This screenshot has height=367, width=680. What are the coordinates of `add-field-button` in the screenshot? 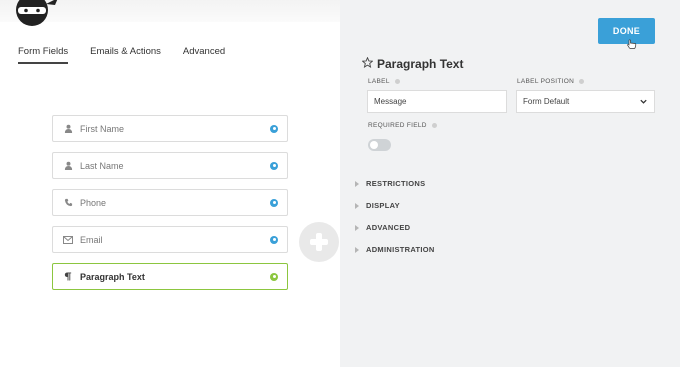 It's located at (319, 242).